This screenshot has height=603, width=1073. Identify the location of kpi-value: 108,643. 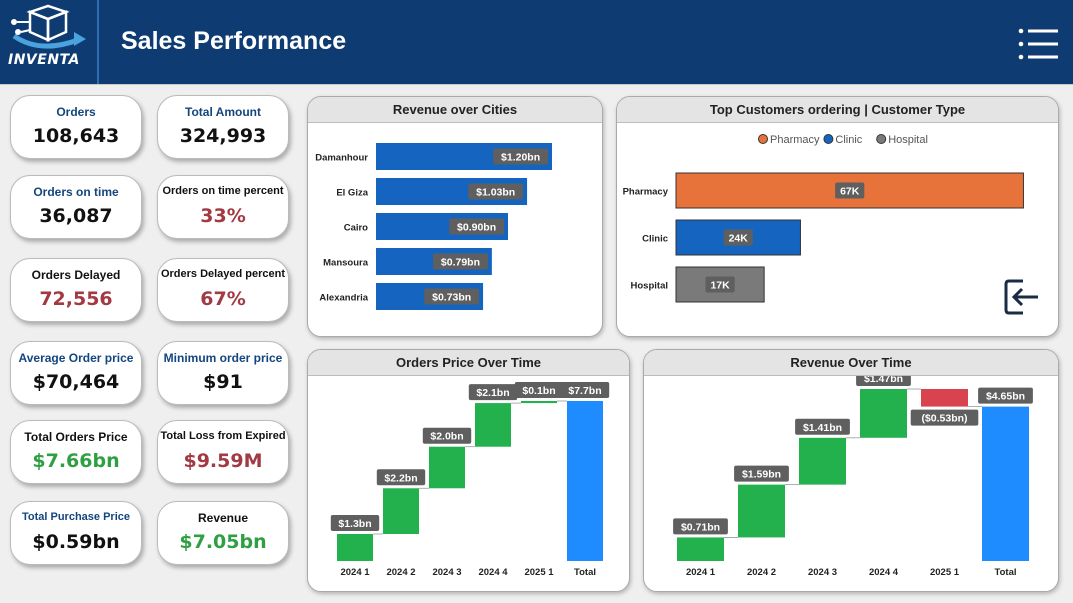
(76, 136).